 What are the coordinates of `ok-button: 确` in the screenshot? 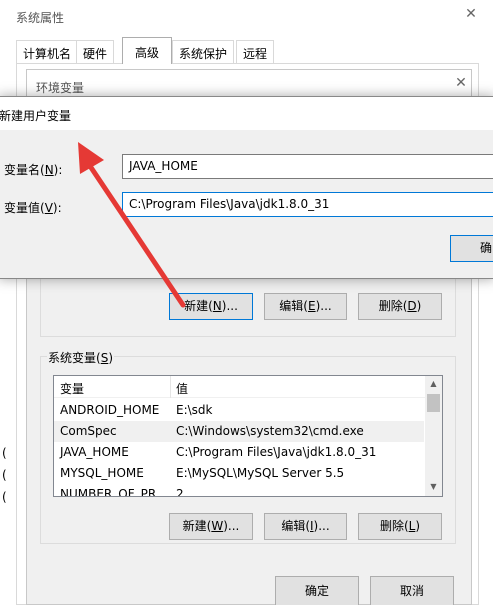 It's located at (471, 248).